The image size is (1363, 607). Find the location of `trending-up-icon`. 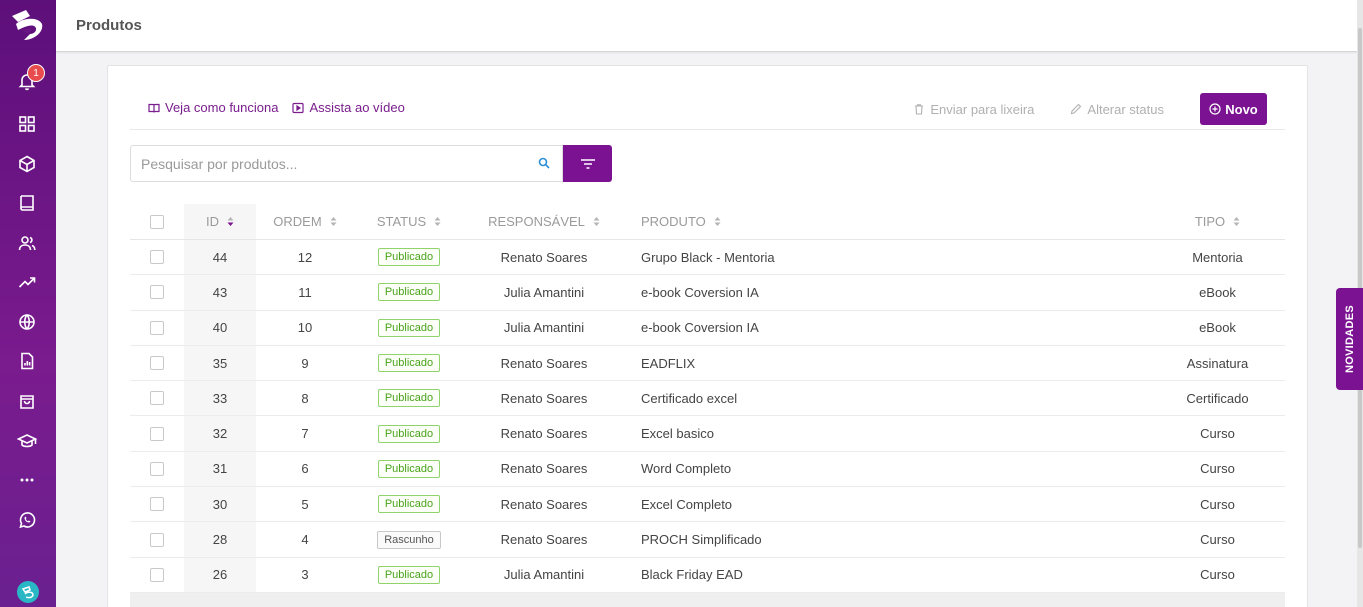

trending-up-icon is located at coordinates (27, 282).